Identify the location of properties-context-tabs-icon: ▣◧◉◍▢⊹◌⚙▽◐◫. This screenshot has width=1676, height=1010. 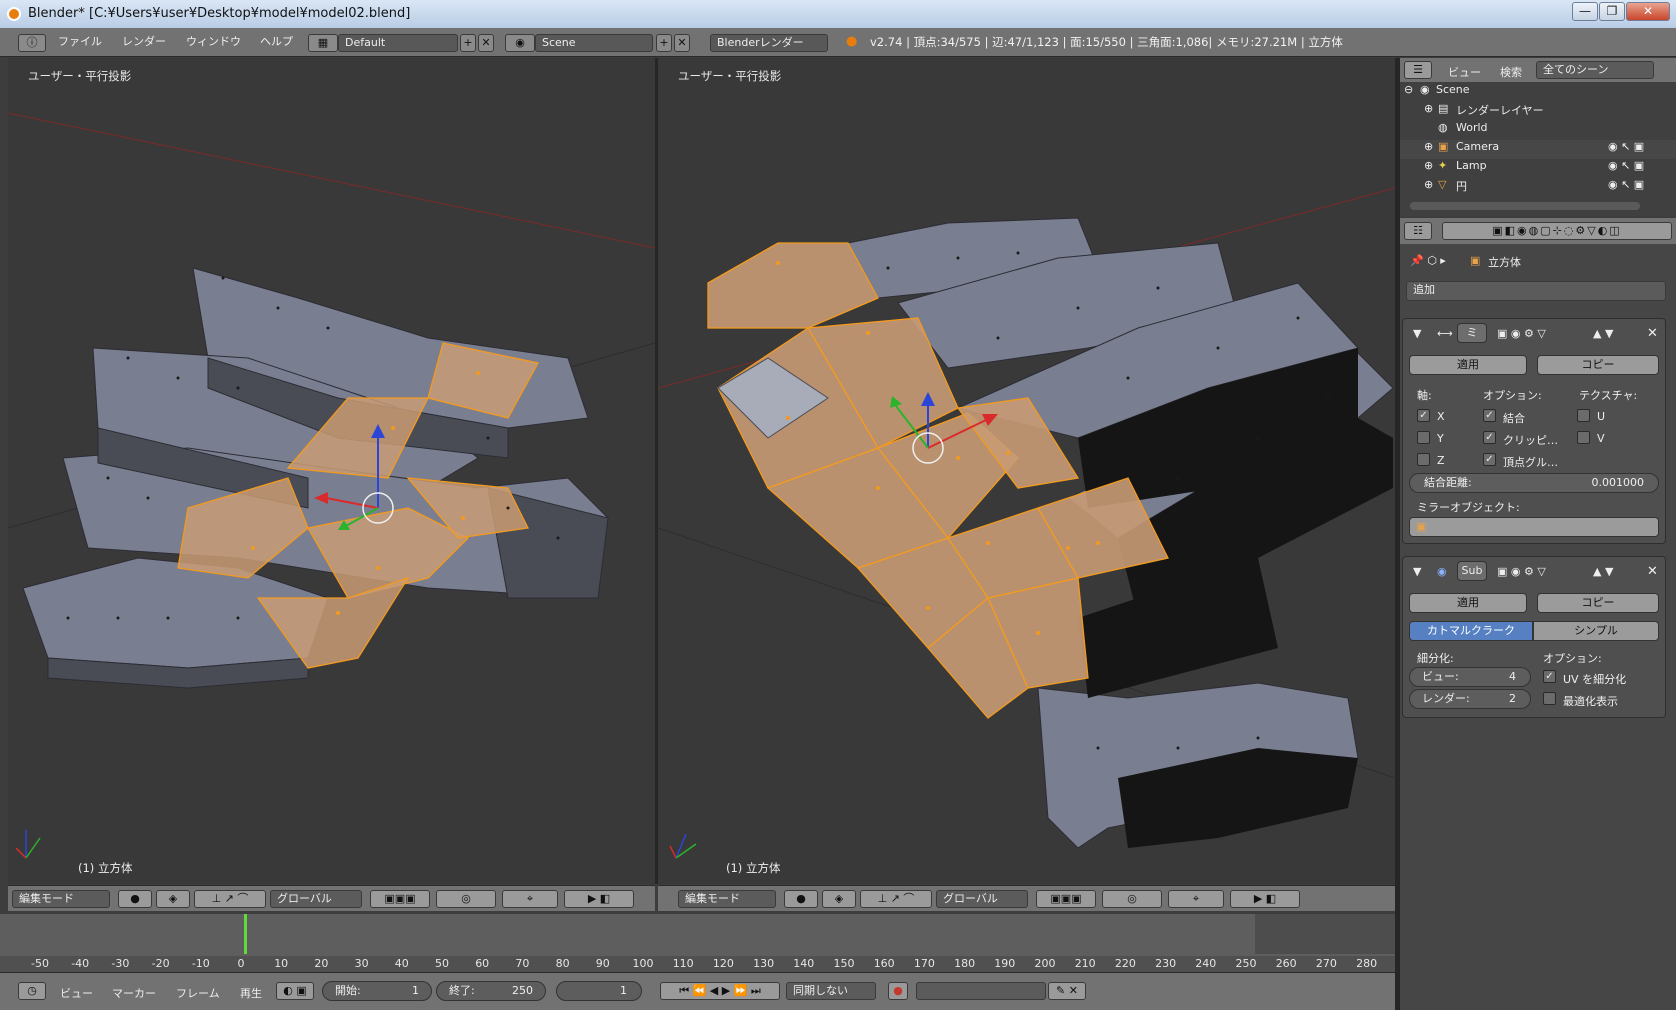
(1557, 231).